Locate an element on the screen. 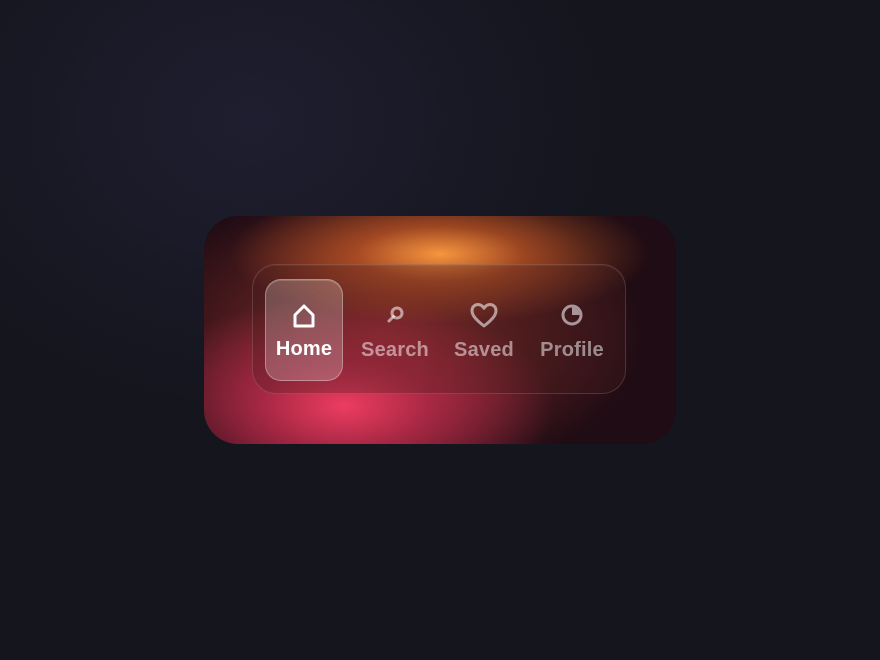  pie-chart-icon is located at coordinates (572, 315).